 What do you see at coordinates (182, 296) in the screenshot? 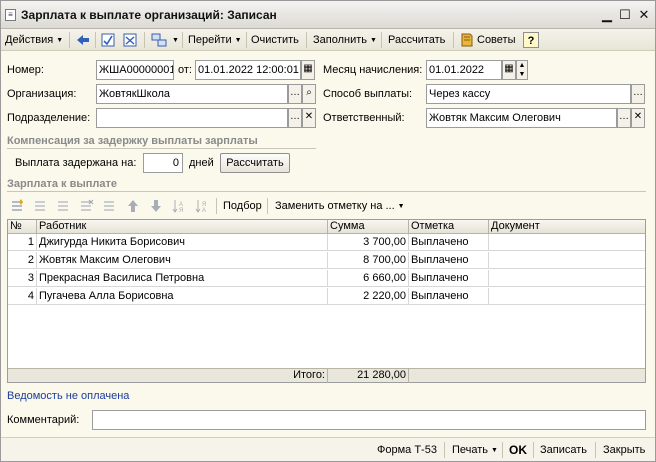
I see `row-worker: Пугачева Алла Борисовна` at bounding box center [182, 296].